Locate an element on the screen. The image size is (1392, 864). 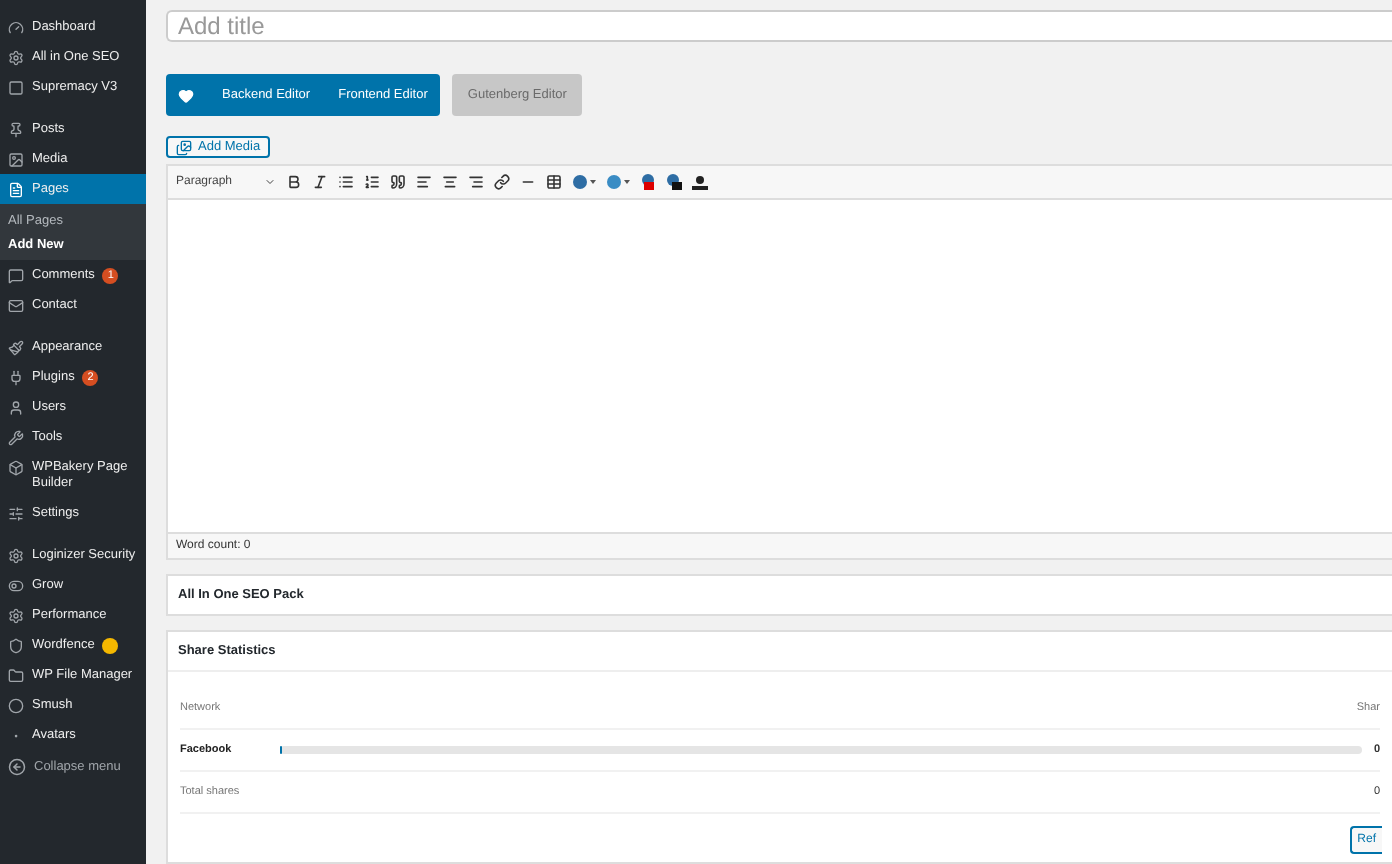
pin-icon is located at coordinates (16, 129).